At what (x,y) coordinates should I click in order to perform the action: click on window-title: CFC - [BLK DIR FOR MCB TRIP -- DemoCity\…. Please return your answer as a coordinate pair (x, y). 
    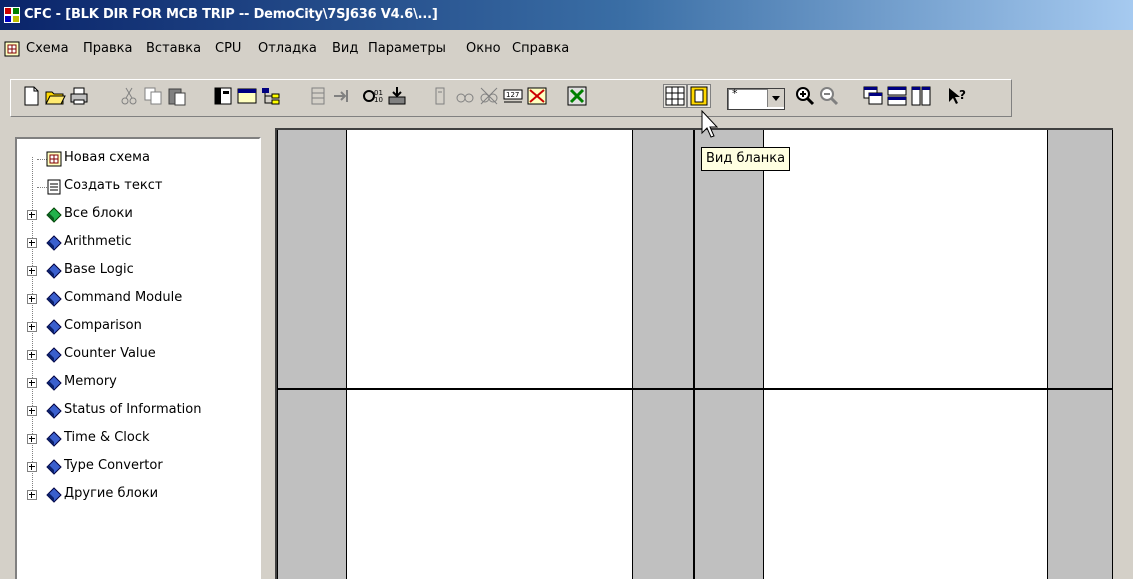
    Looking at the image, I should click on (231, 14).